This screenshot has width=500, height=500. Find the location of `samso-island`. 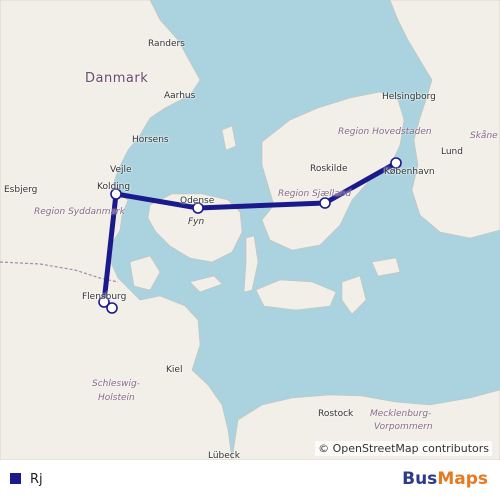

samso-island is located at coordinates (229, 138).